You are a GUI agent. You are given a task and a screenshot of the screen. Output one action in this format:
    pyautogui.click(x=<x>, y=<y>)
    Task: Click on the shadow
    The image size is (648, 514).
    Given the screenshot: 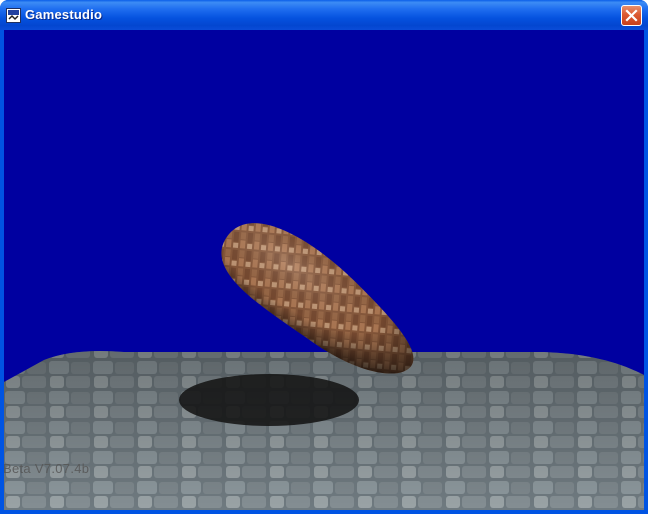 What is the action you would take?
    pyautogui.click(x=269, y=400)
    